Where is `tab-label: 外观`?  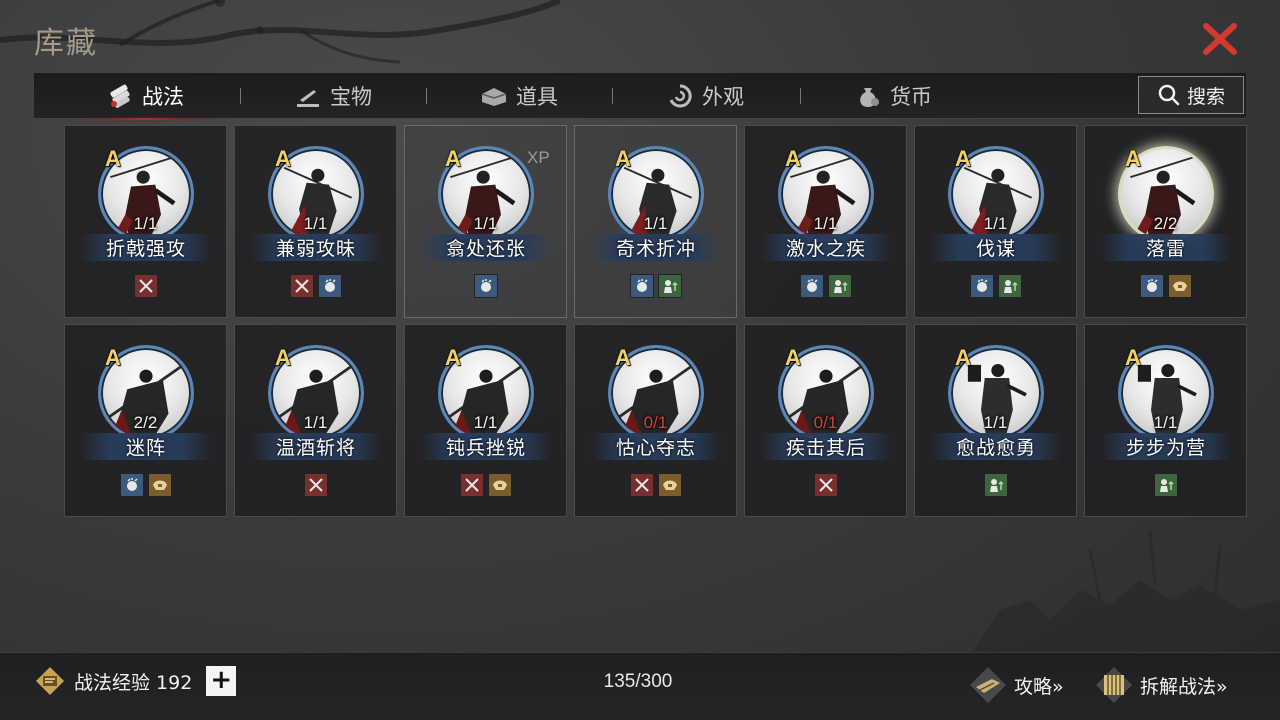
tab-label: 外观 is located at coordinates (723, 97).